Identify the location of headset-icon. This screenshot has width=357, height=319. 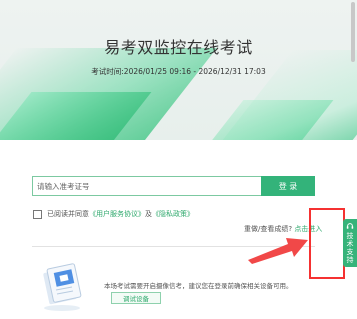
(350, 226).